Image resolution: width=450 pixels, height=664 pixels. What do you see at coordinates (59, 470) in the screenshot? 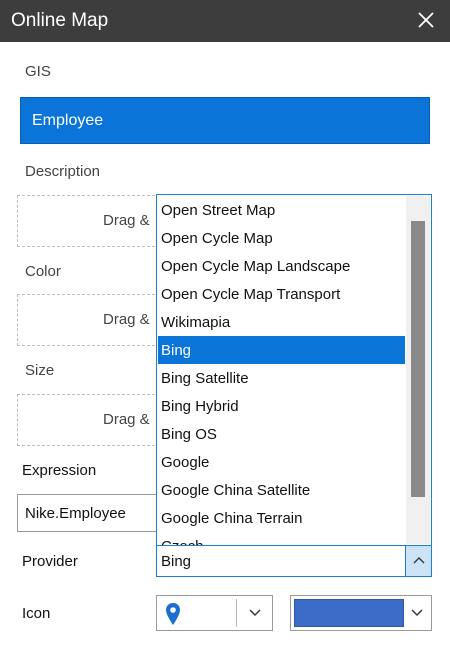
I see `expression-label: Expression` at bounding box center [59, 470].